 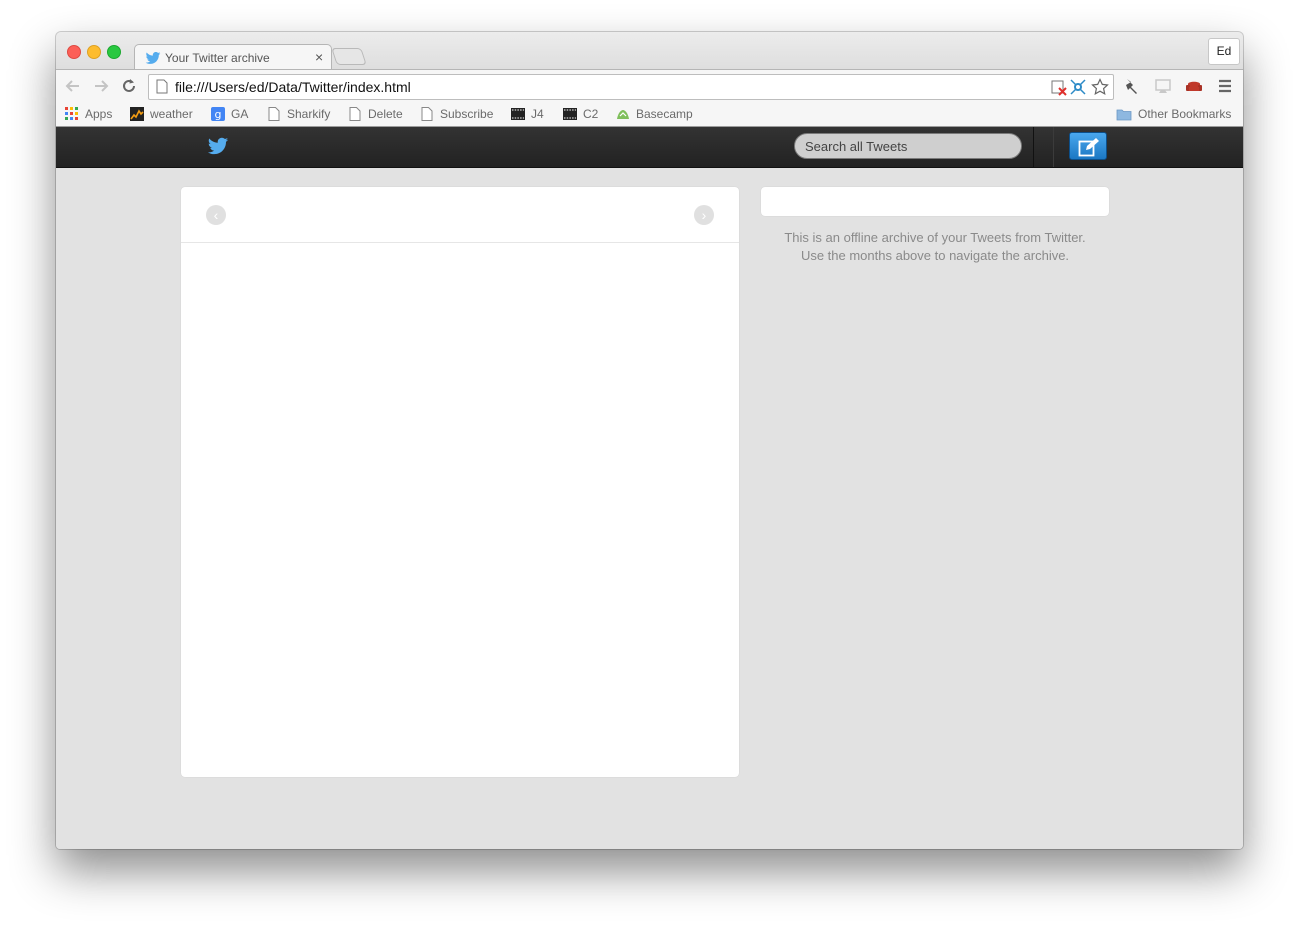 I want to click on folder-icon, so click(x=1124, y=115).